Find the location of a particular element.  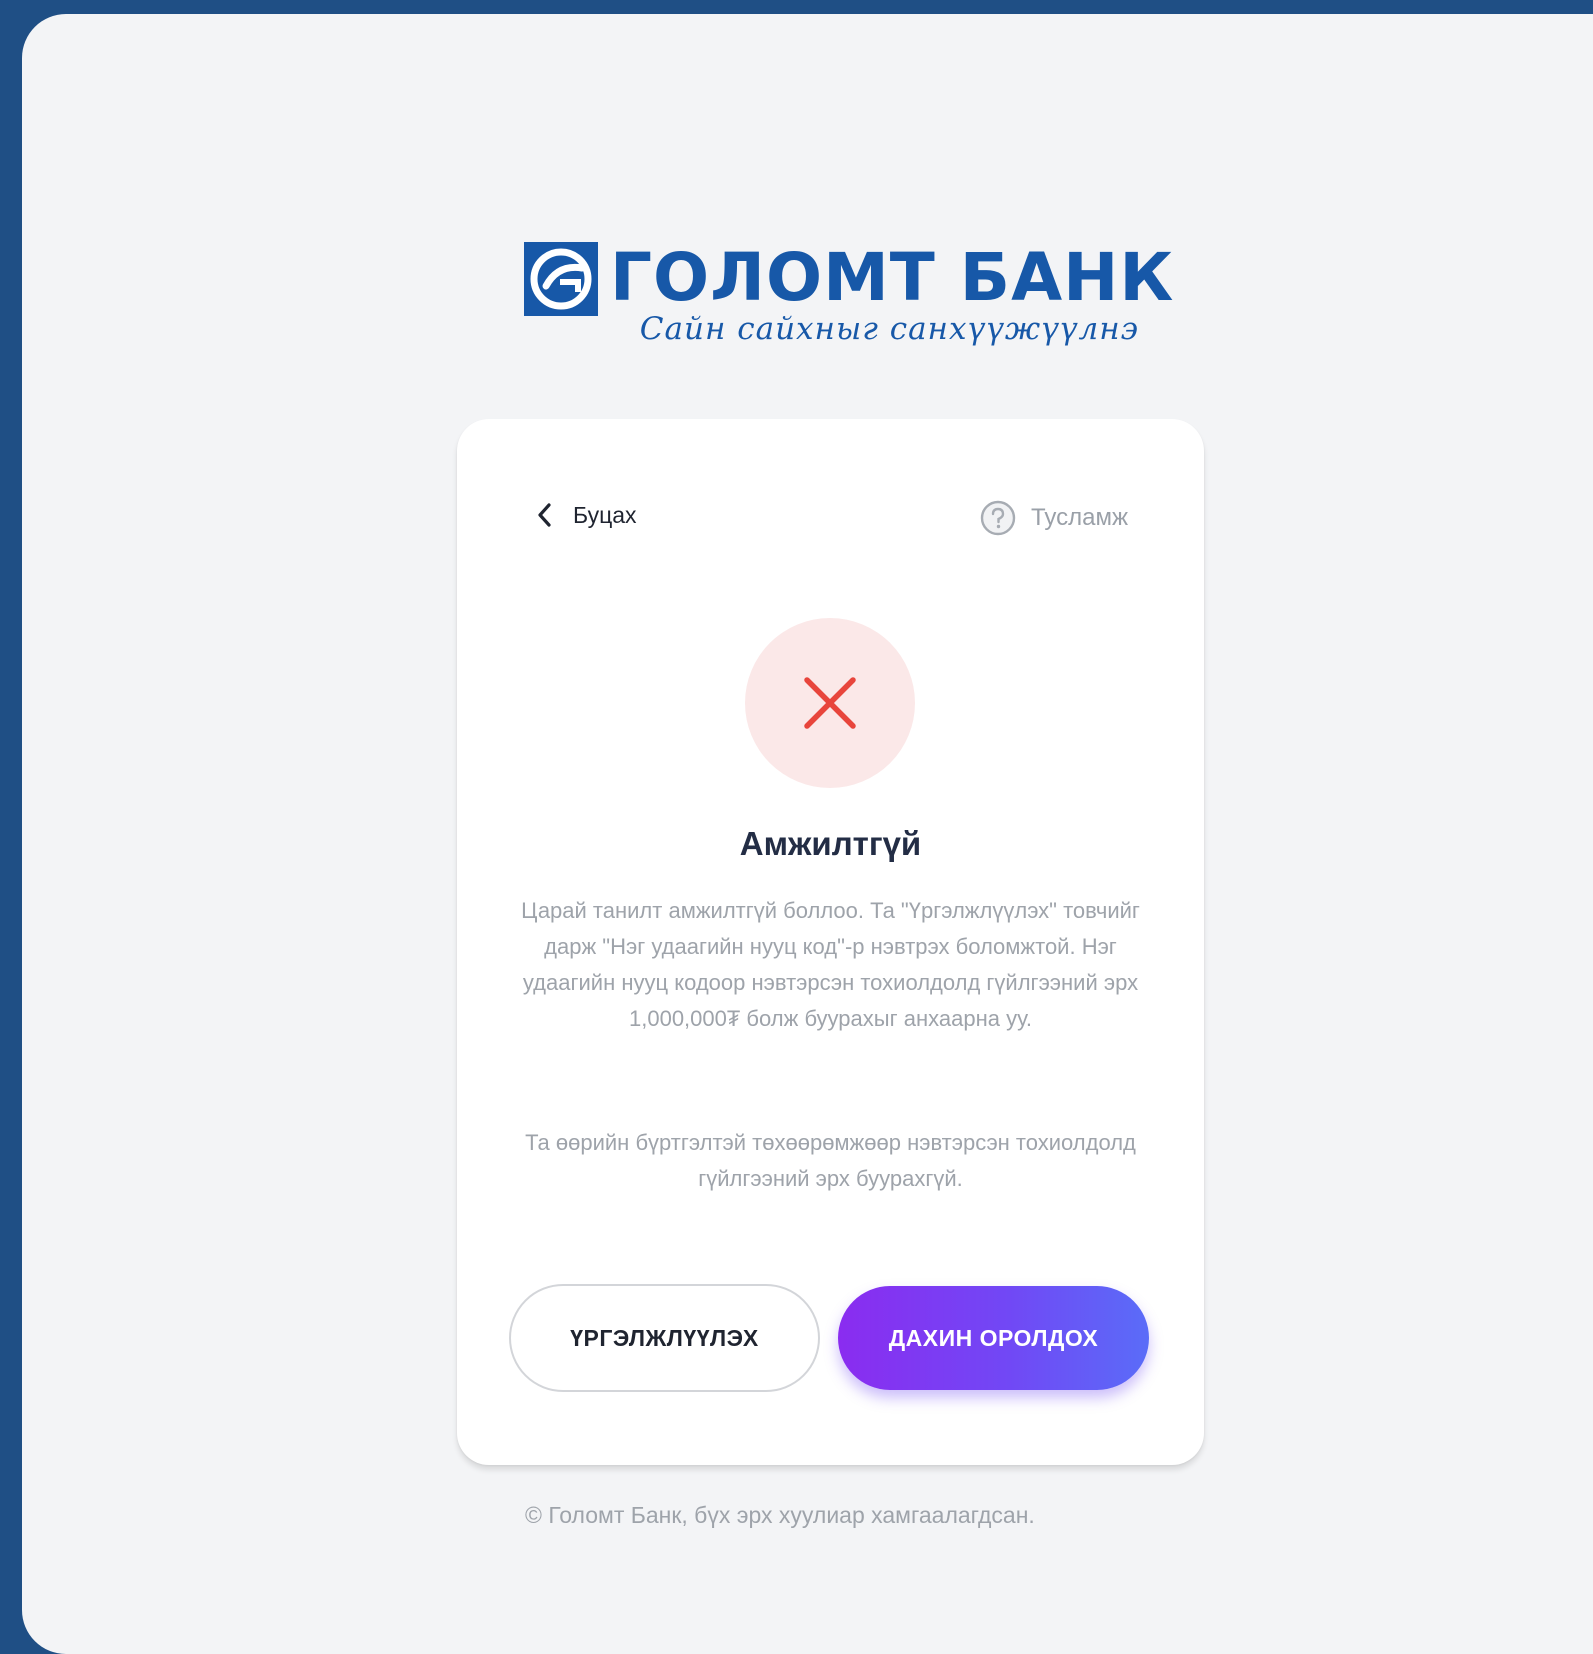

help-button: Тусламж is located at coordinates (1053, 518).